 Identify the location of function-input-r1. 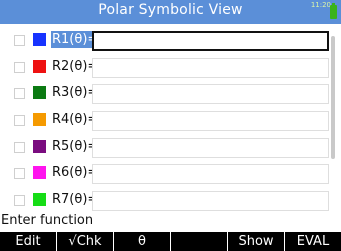
(210, 41).